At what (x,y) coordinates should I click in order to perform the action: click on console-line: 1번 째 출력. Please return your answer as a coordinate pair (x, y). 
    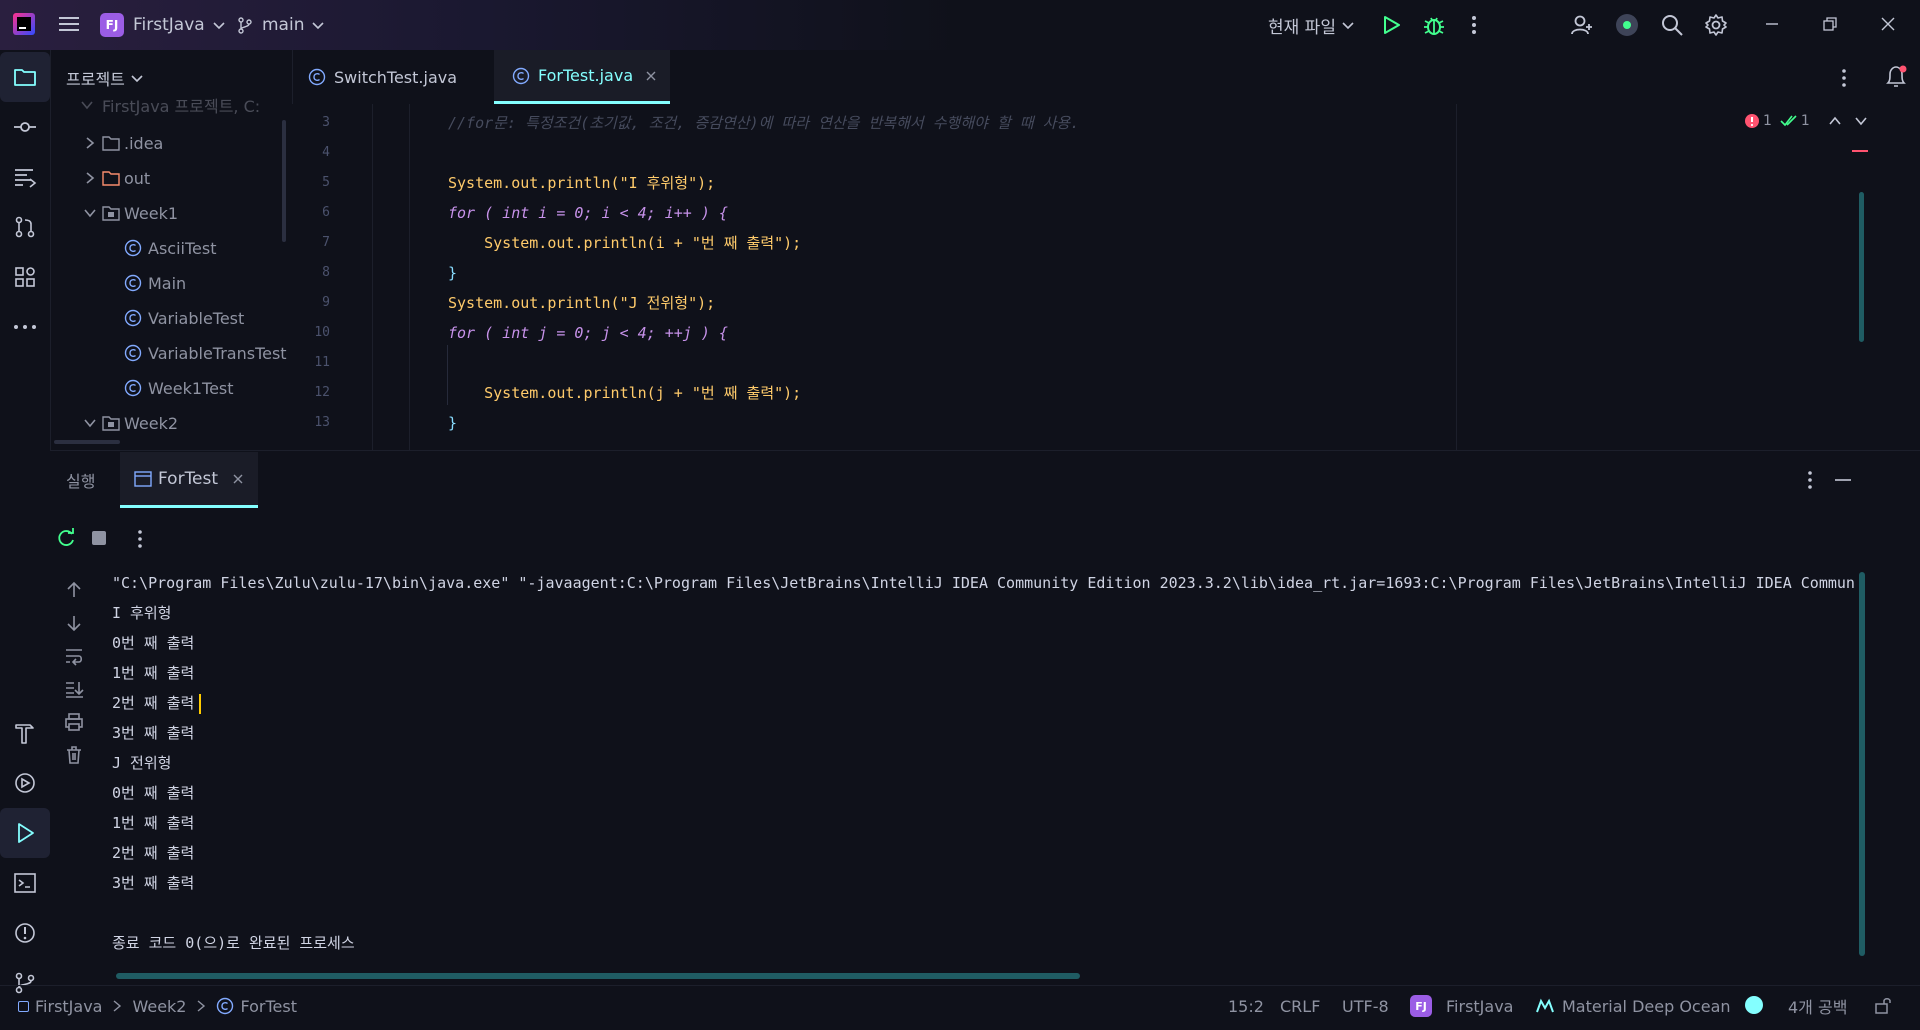
    Looking at the image, I should click on (153, 823).